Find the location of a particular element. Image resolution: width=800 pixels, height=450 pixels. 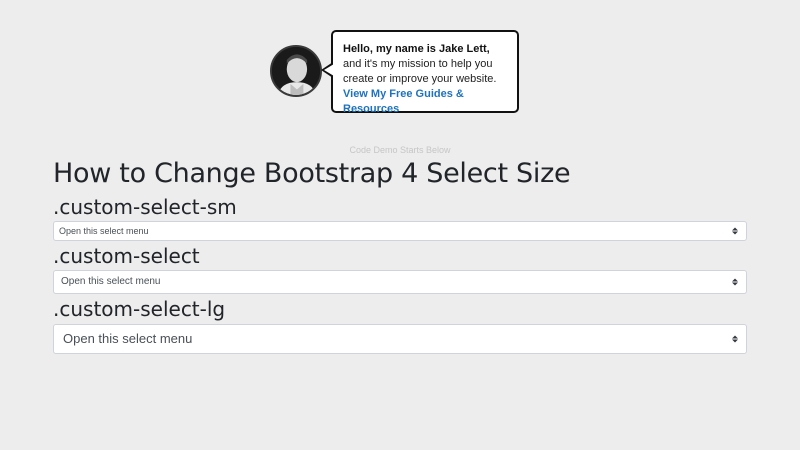

author-photo-icon is located at coordinates (296, 71).